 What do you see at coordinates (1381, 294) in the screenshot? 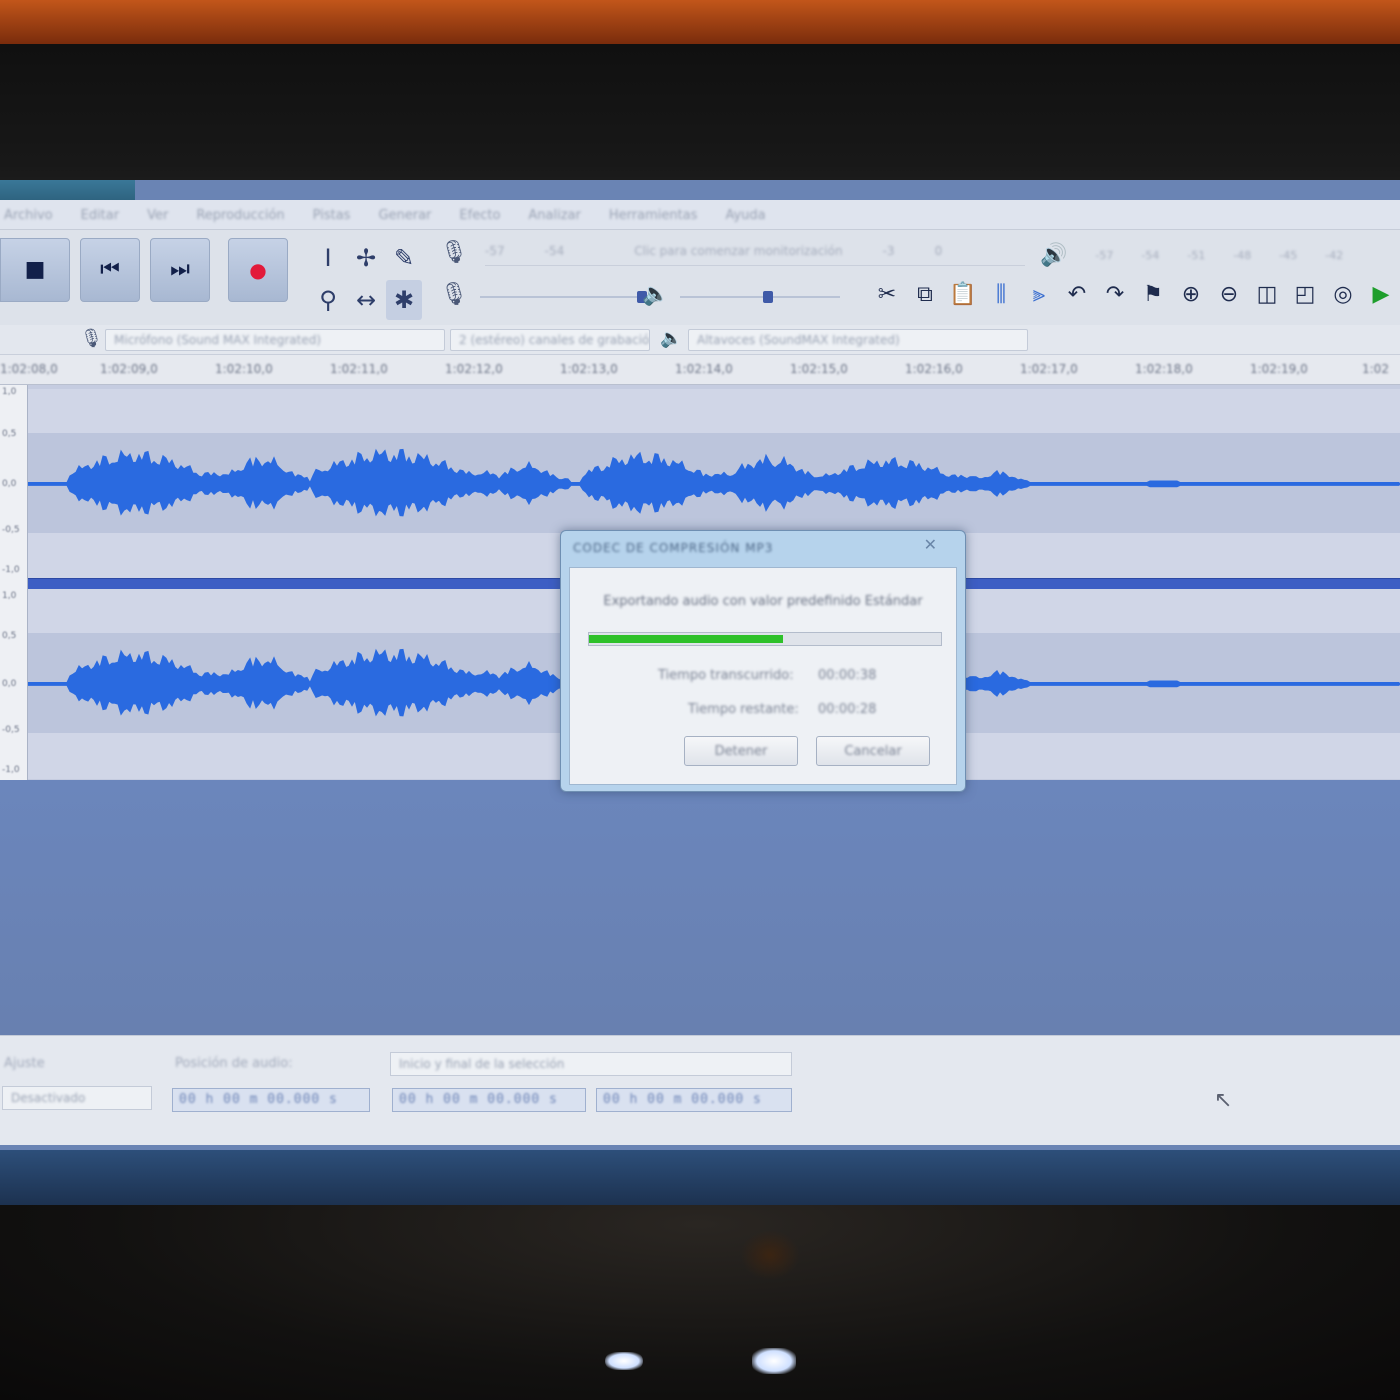
I see `play-at-speed-icon: ▶` at bounding box center [1381, 294].